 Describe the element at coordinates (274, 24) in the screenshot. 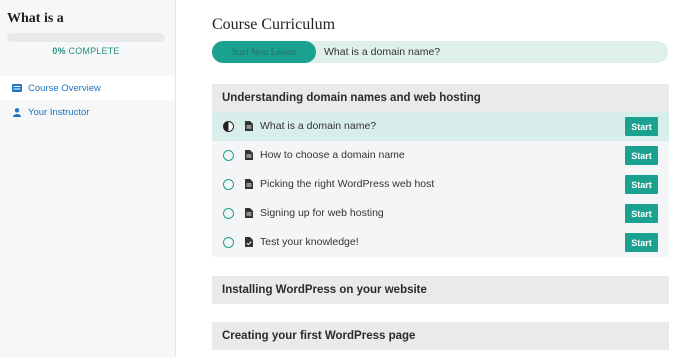

I see `page-title: Course Curriculum` at that location.